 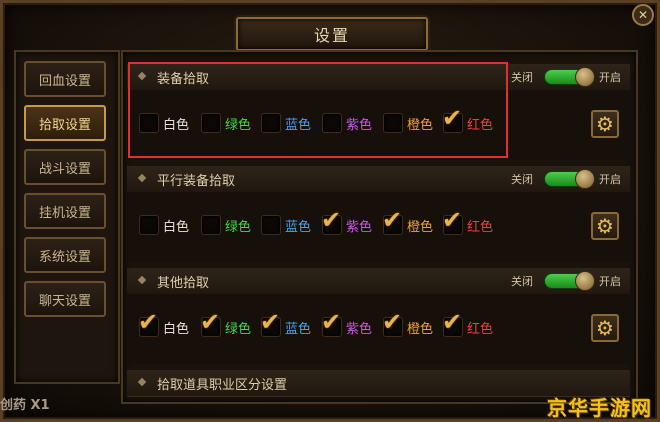 I want to click on window-title: 设置, so click(x=332, y=34).